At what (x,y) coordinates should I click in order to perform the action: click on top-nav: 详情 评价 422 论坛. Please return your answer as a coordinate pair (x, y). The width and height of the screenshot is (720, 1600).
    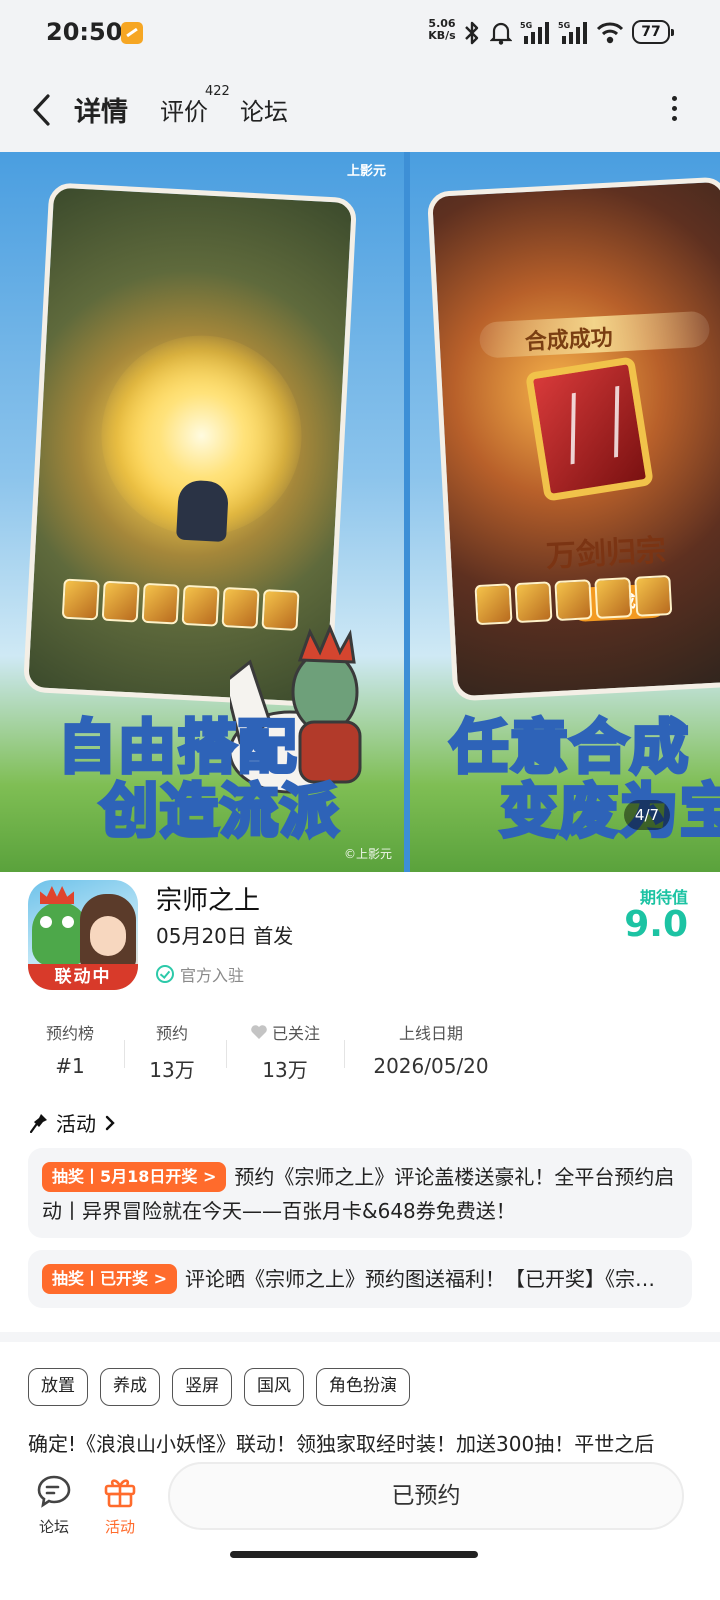
    Looking at the image, I should click on (360, 110).